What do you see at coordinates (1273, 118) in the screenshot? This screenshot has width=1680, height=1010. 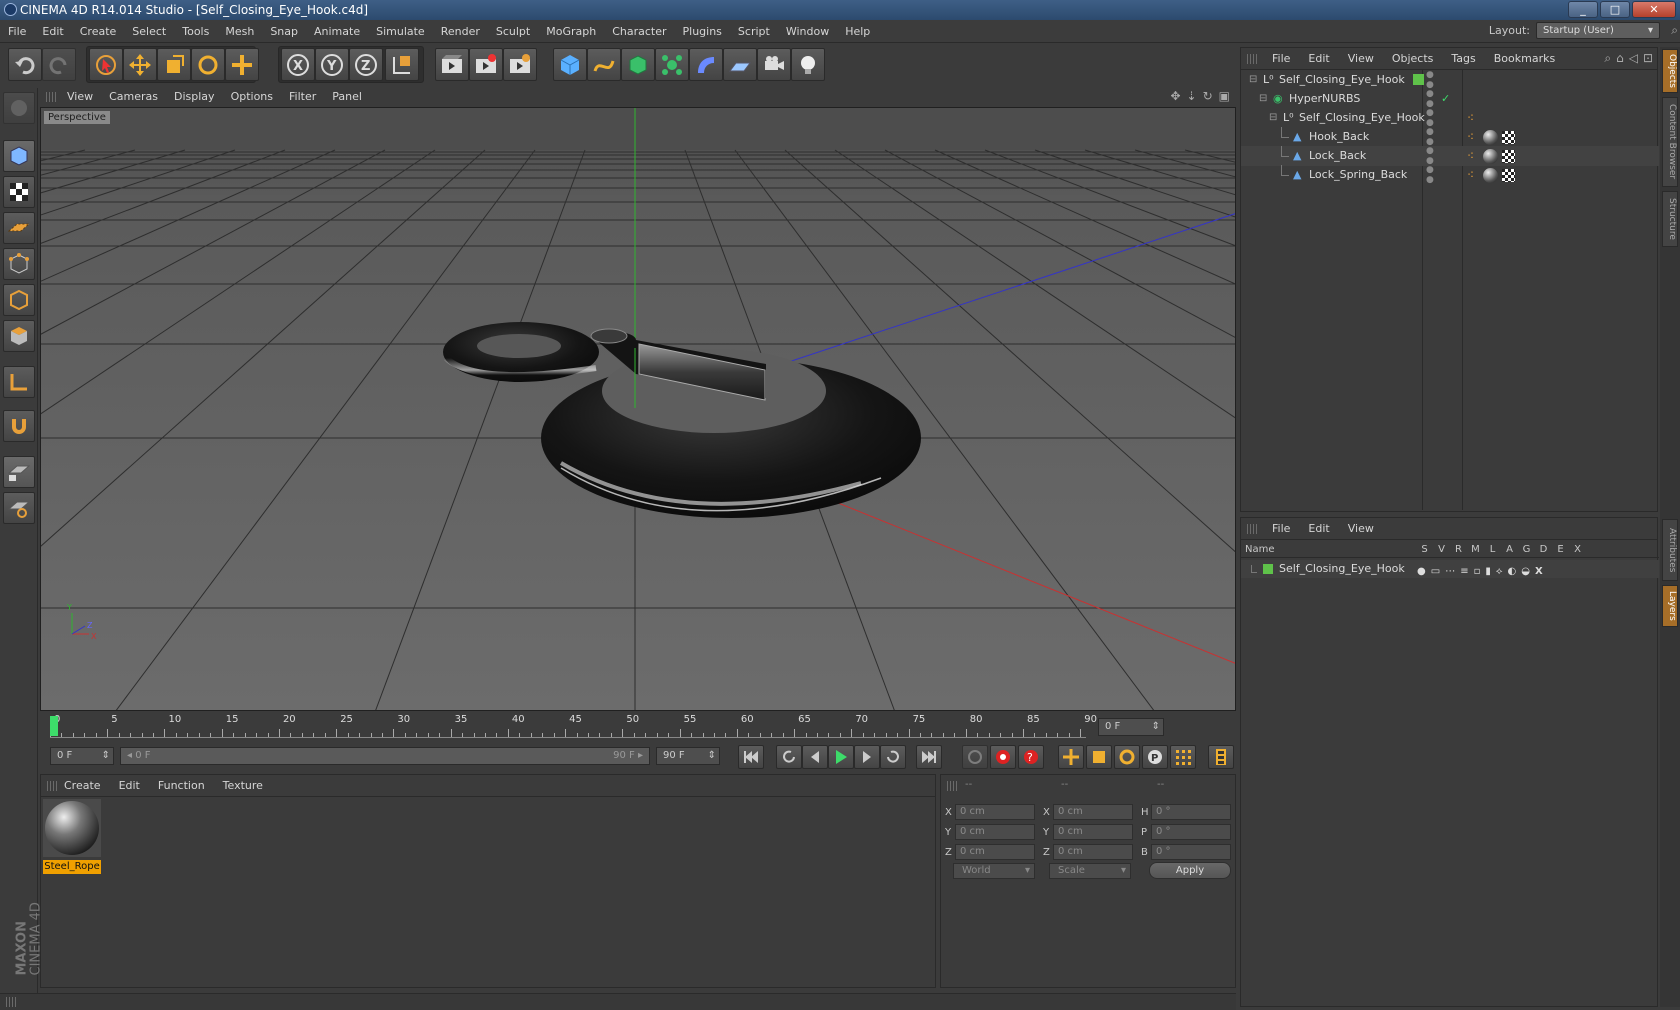 I see `expand-toggle-icon: ⊟` at bounding box center [1273, 118].